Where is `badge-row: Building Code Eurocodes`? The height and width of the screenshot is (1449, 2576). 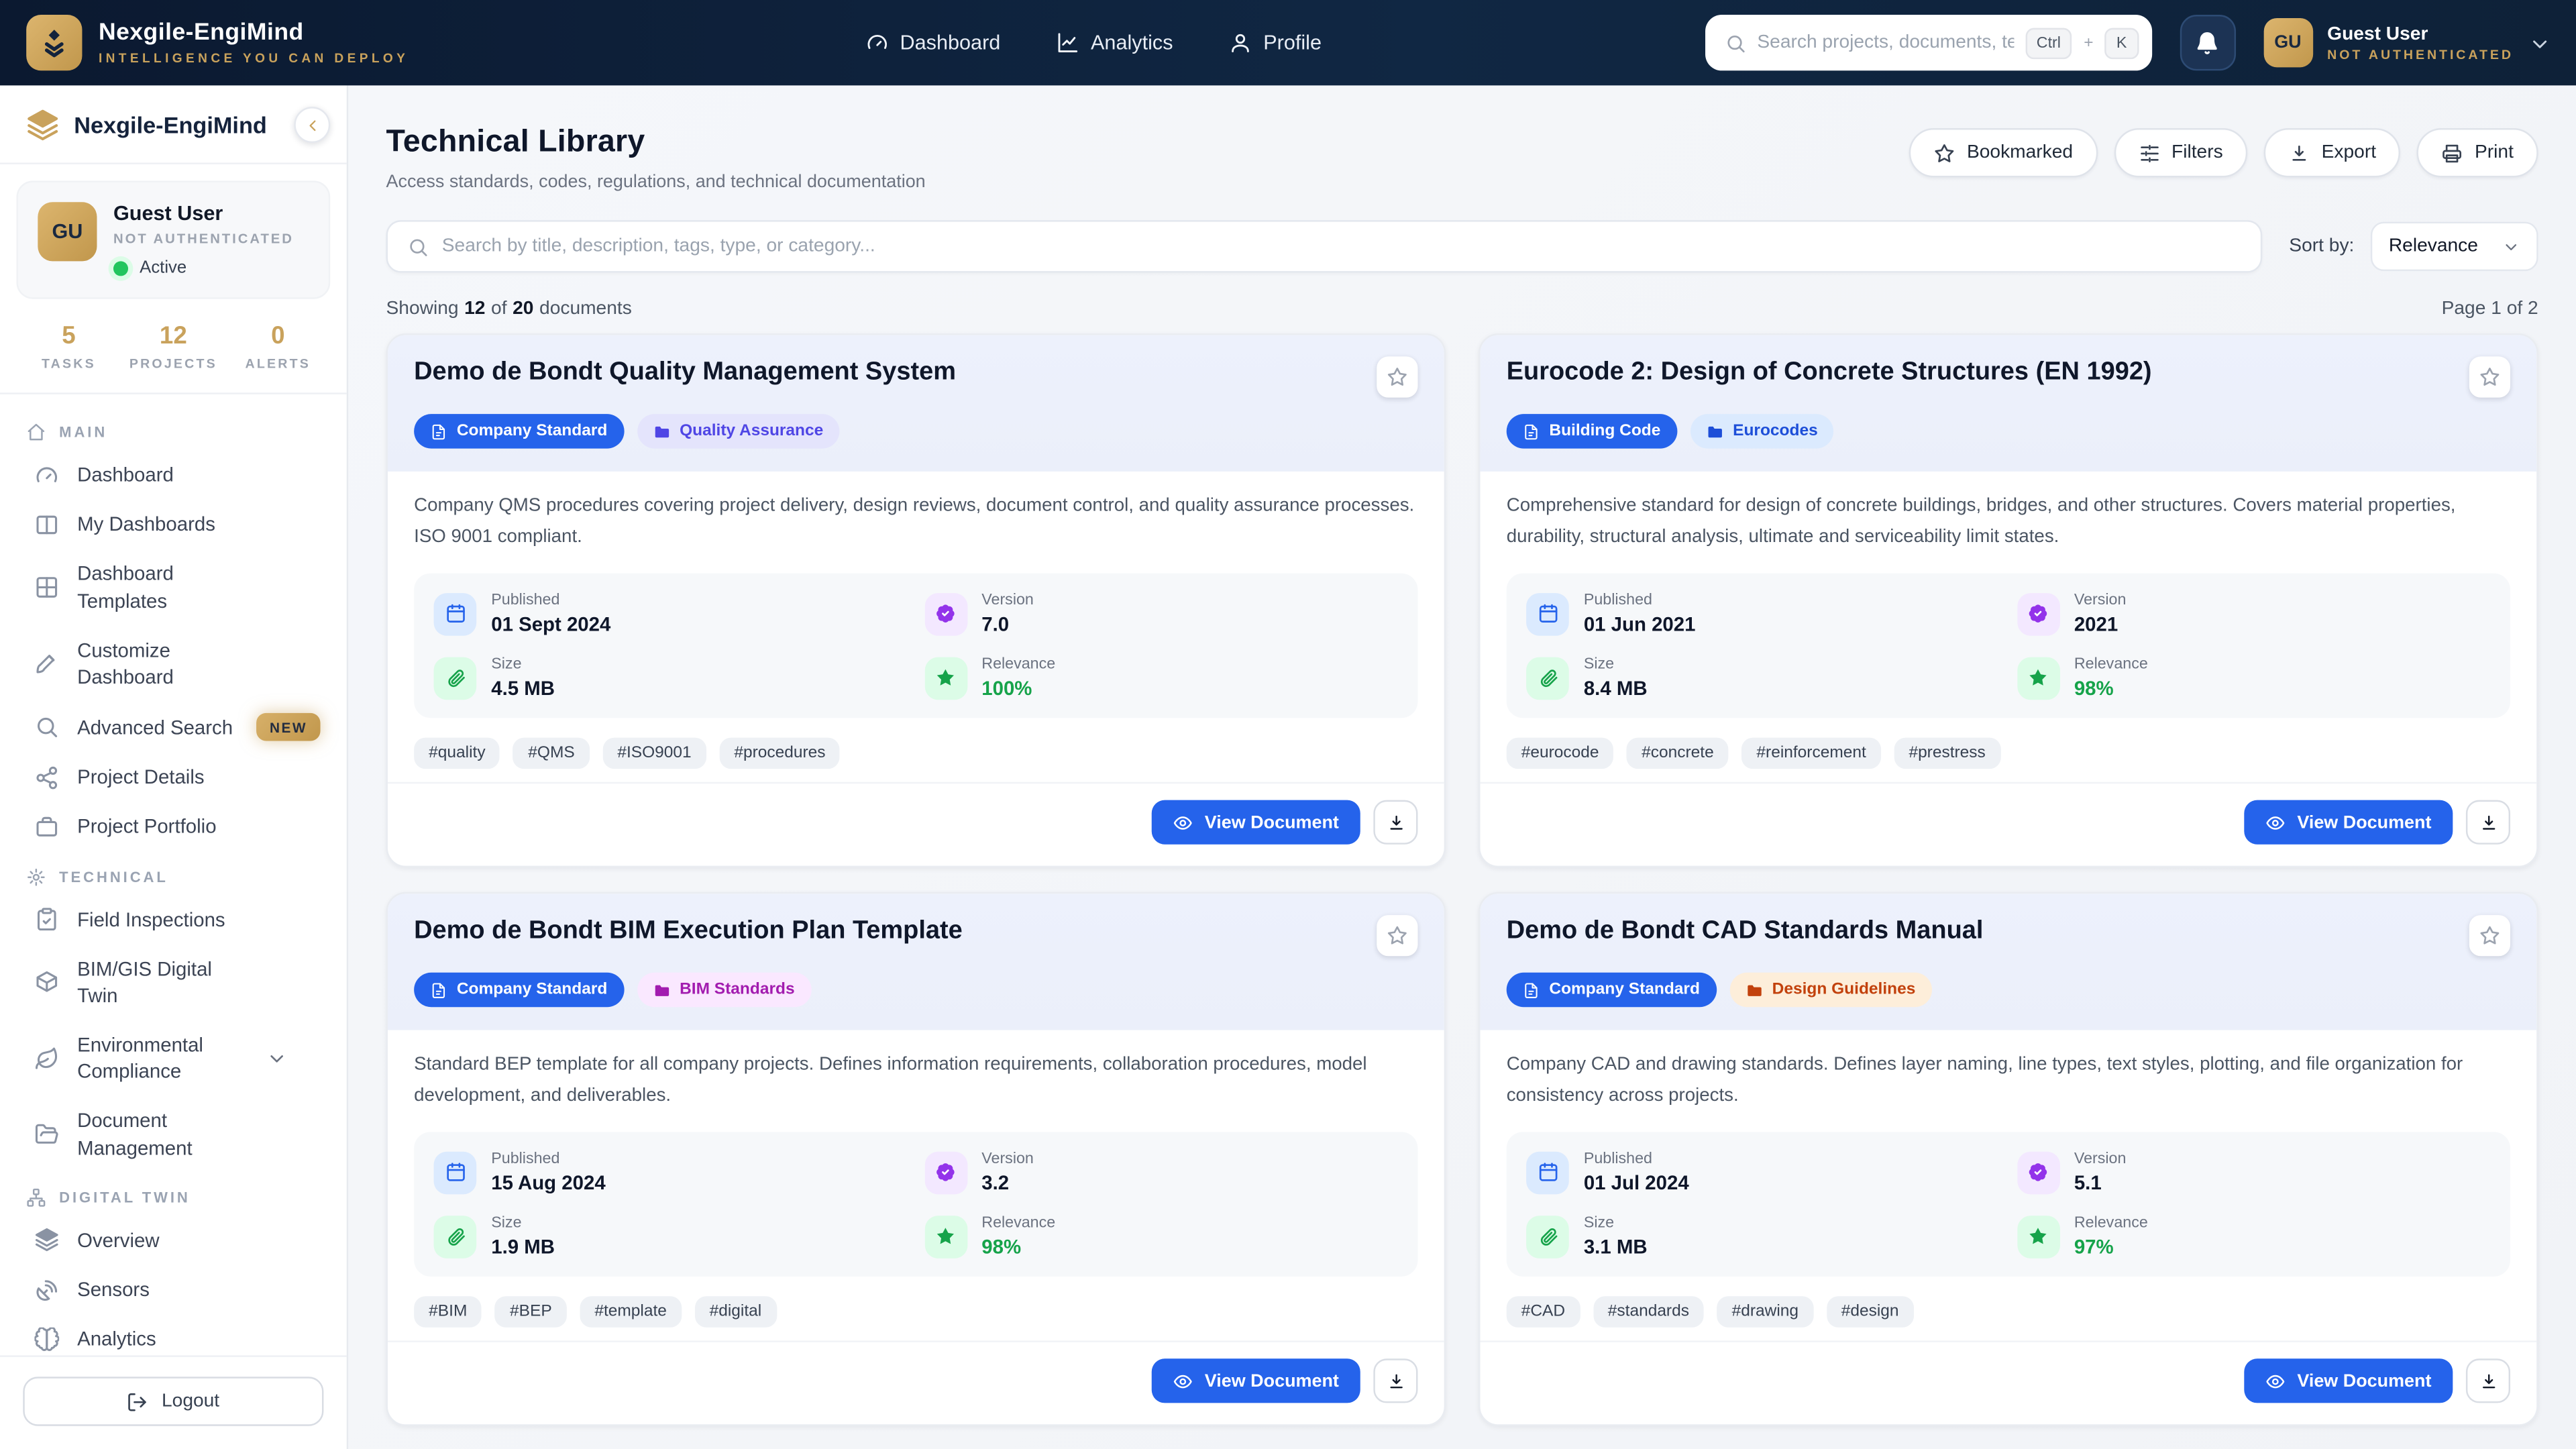
badge-row: Building Code Eurocodes is located at coordinates (2008, 431).